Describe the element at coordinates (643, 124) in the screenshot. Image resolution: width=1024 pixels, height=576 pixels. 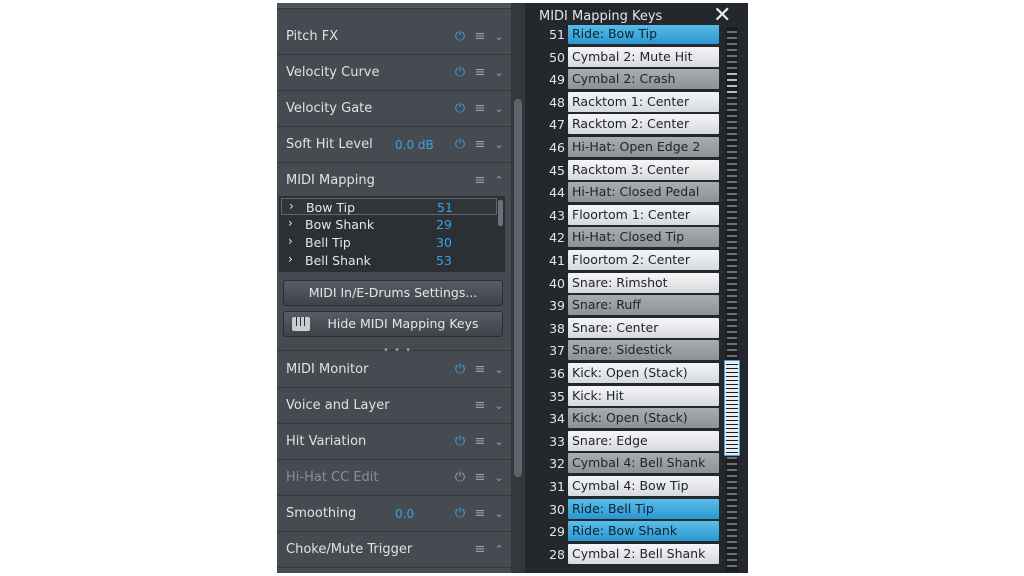
I see `key-label: Racktom 2: Center` at that location.